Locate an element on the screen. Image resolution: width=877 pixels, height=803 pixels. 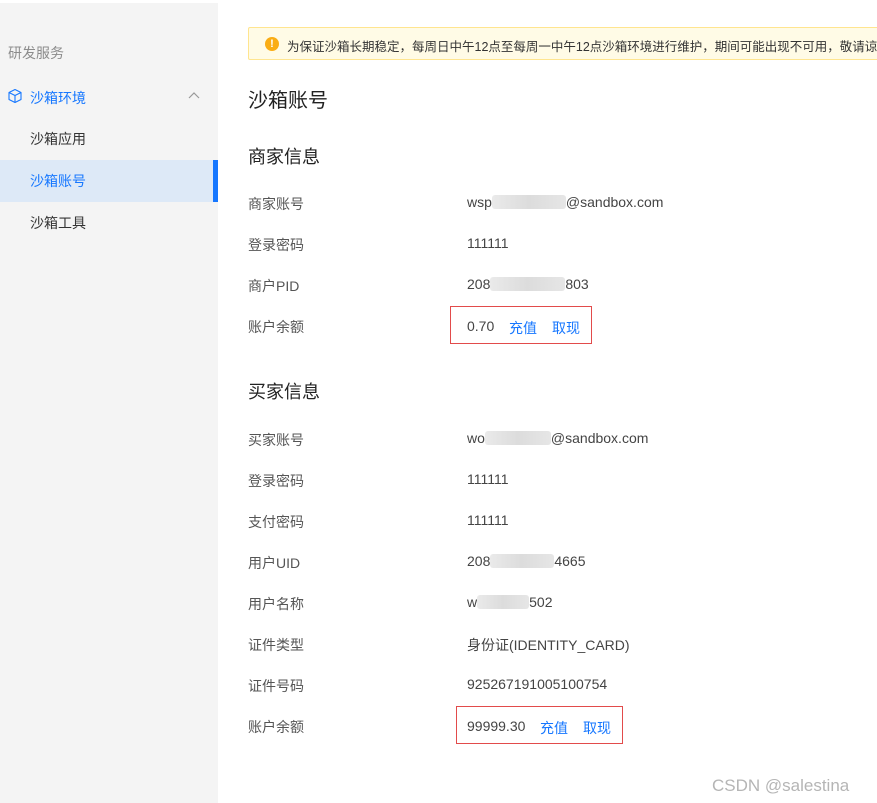
merchant-account-label: 商家账号 is located at coordinates (276, 204).